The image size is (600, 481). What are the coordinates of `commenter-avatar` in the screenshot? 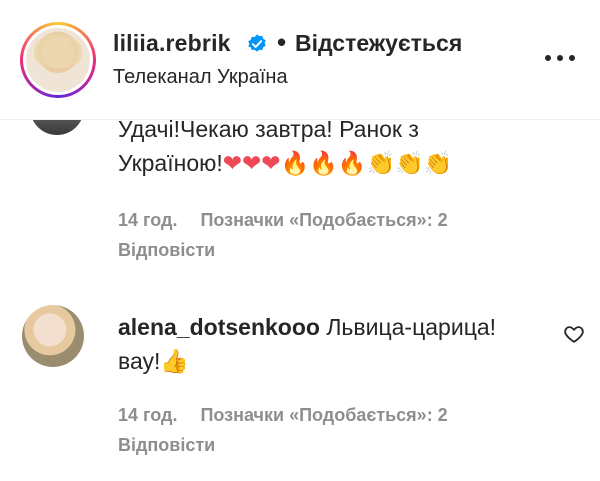 It's located at (53, 336).